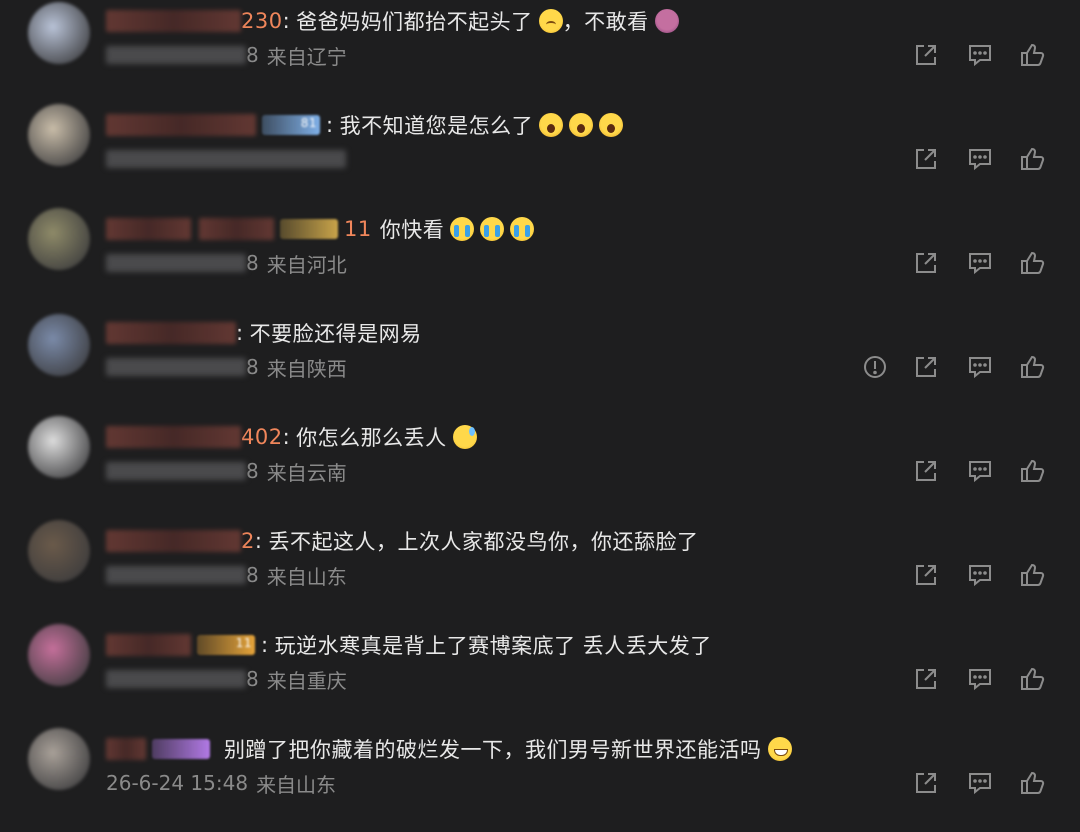  What do you see at coordinates (262, 437) in the screenshot?
I see `username-tail: 402` at bounding box center [262, 437].